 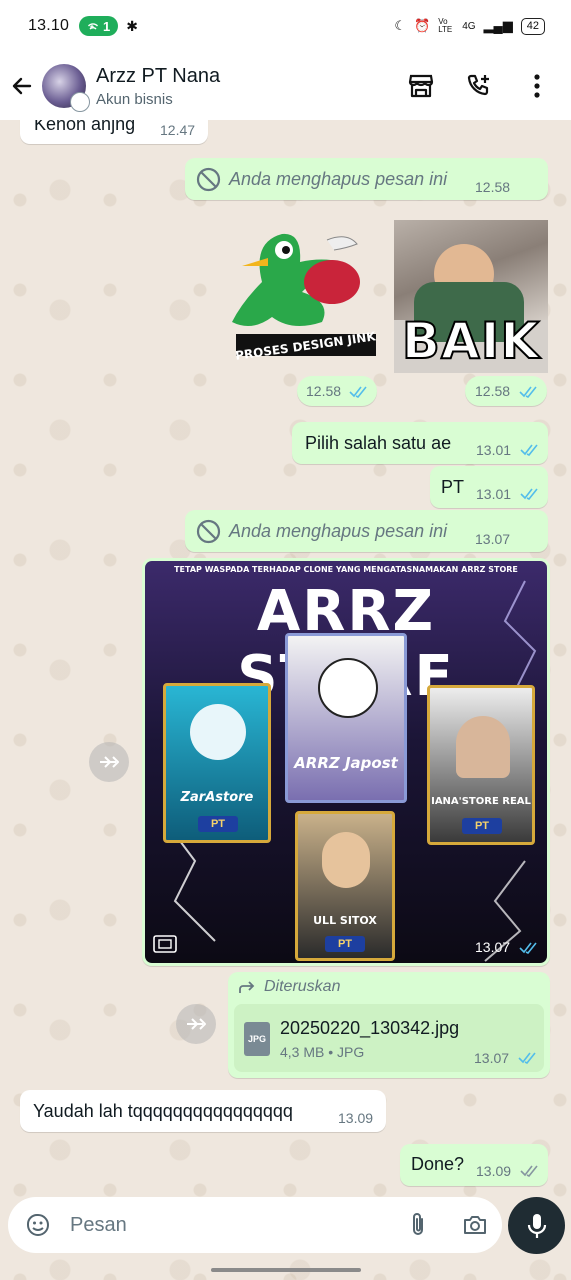 I want to click on card-label: IANA'STORE REAL, so click(x=481, y=801).